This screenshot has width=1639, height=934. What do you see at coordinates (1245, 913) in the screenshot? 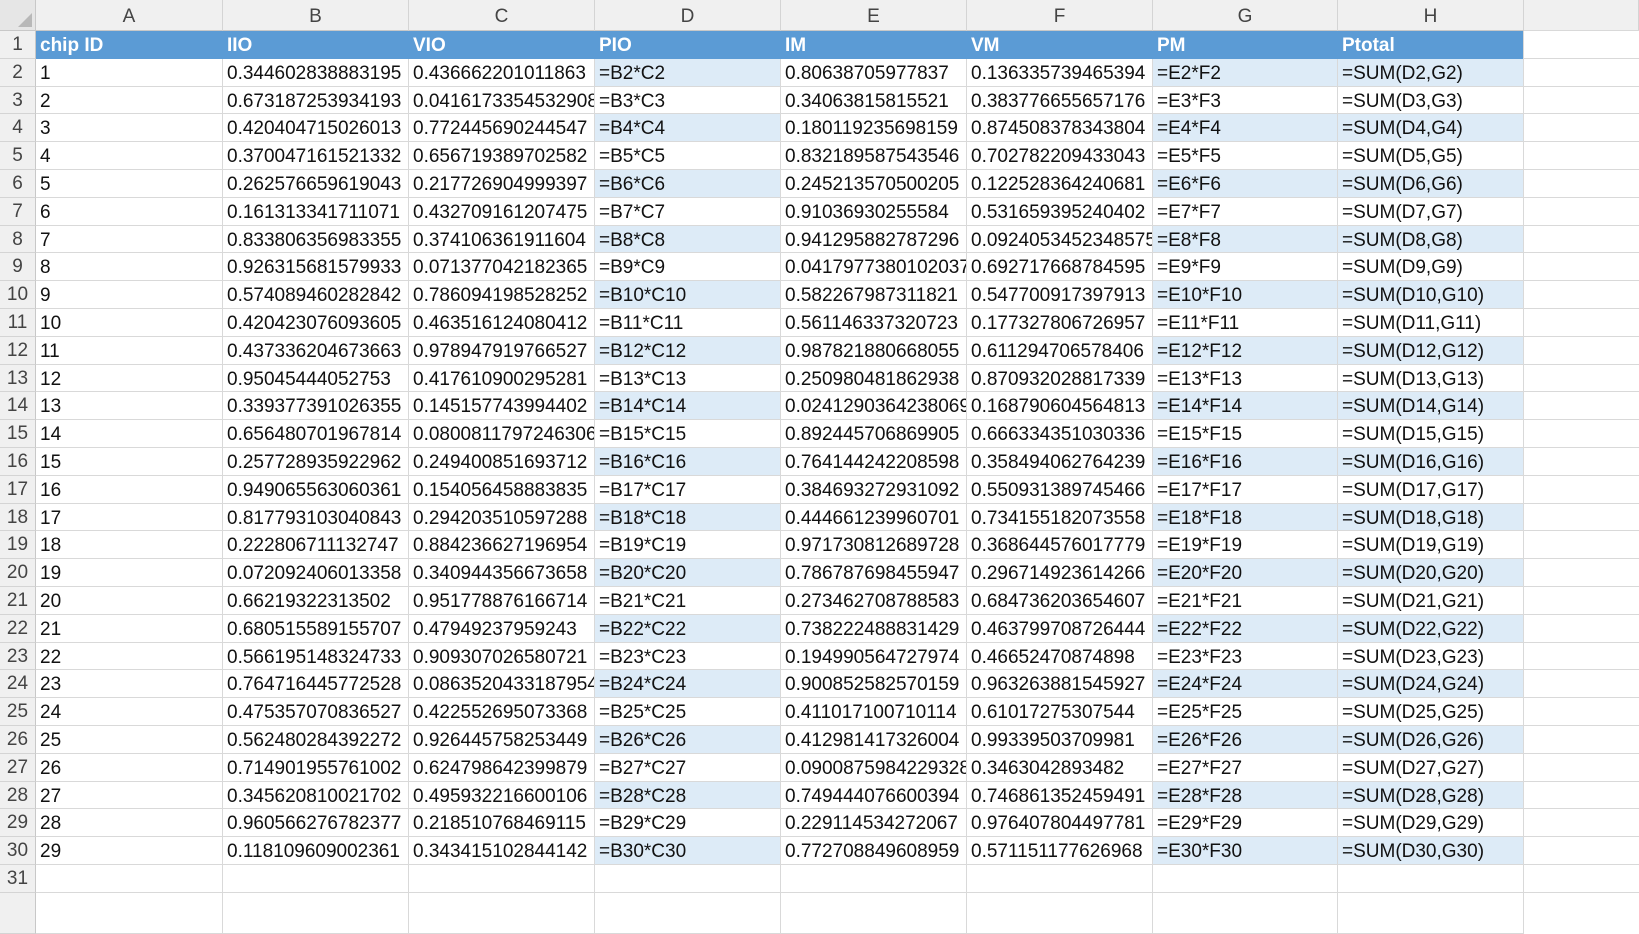
I see `cell-g32` at bounding box center [1245, 913].